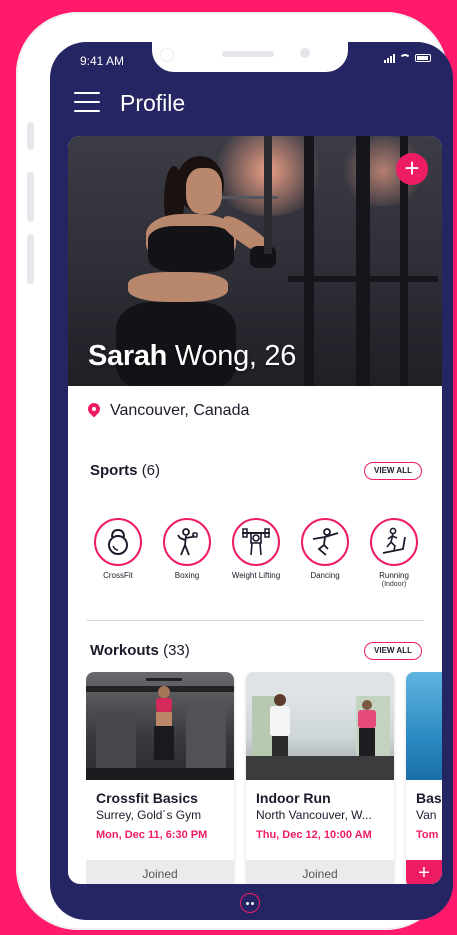 This screenshot has width=457, height=935. Describe the element at coordinates (94, 411) in the screenshot. I see `location-pin-icon` at that location.